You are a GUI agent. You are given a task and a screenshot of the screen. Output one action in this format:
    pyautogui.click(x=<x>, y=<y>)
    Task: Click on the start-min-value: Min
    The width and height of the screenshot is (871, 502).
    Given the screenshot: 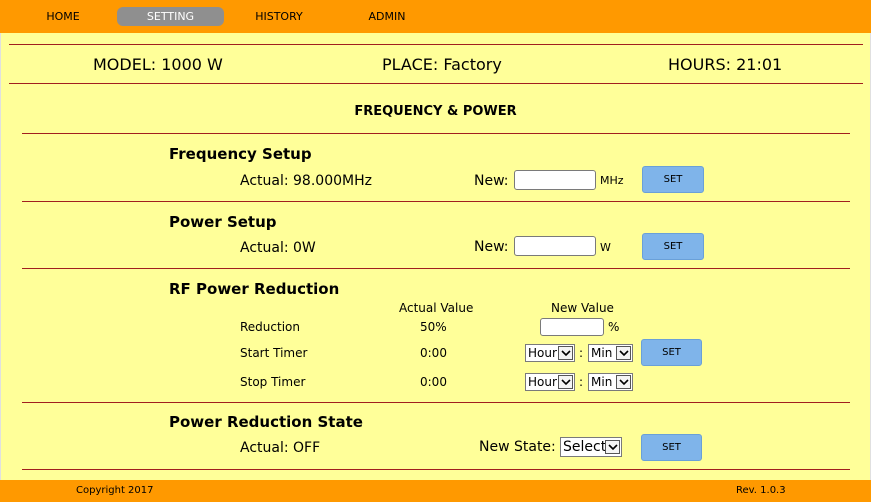 What is the action you would take?
    pyautogui.click(x=602, y=353)
    